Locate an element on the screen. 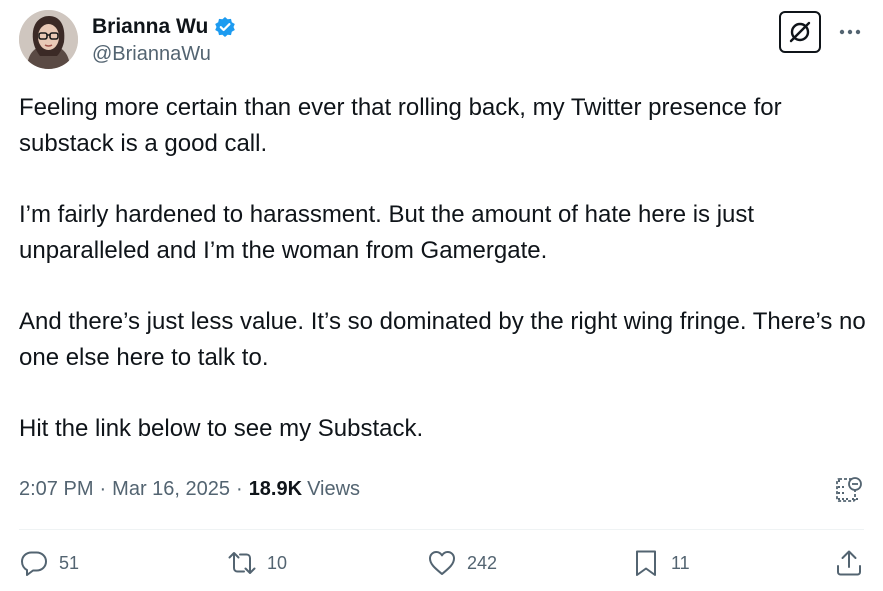  analytics-button is located at coordinates (849, 490).